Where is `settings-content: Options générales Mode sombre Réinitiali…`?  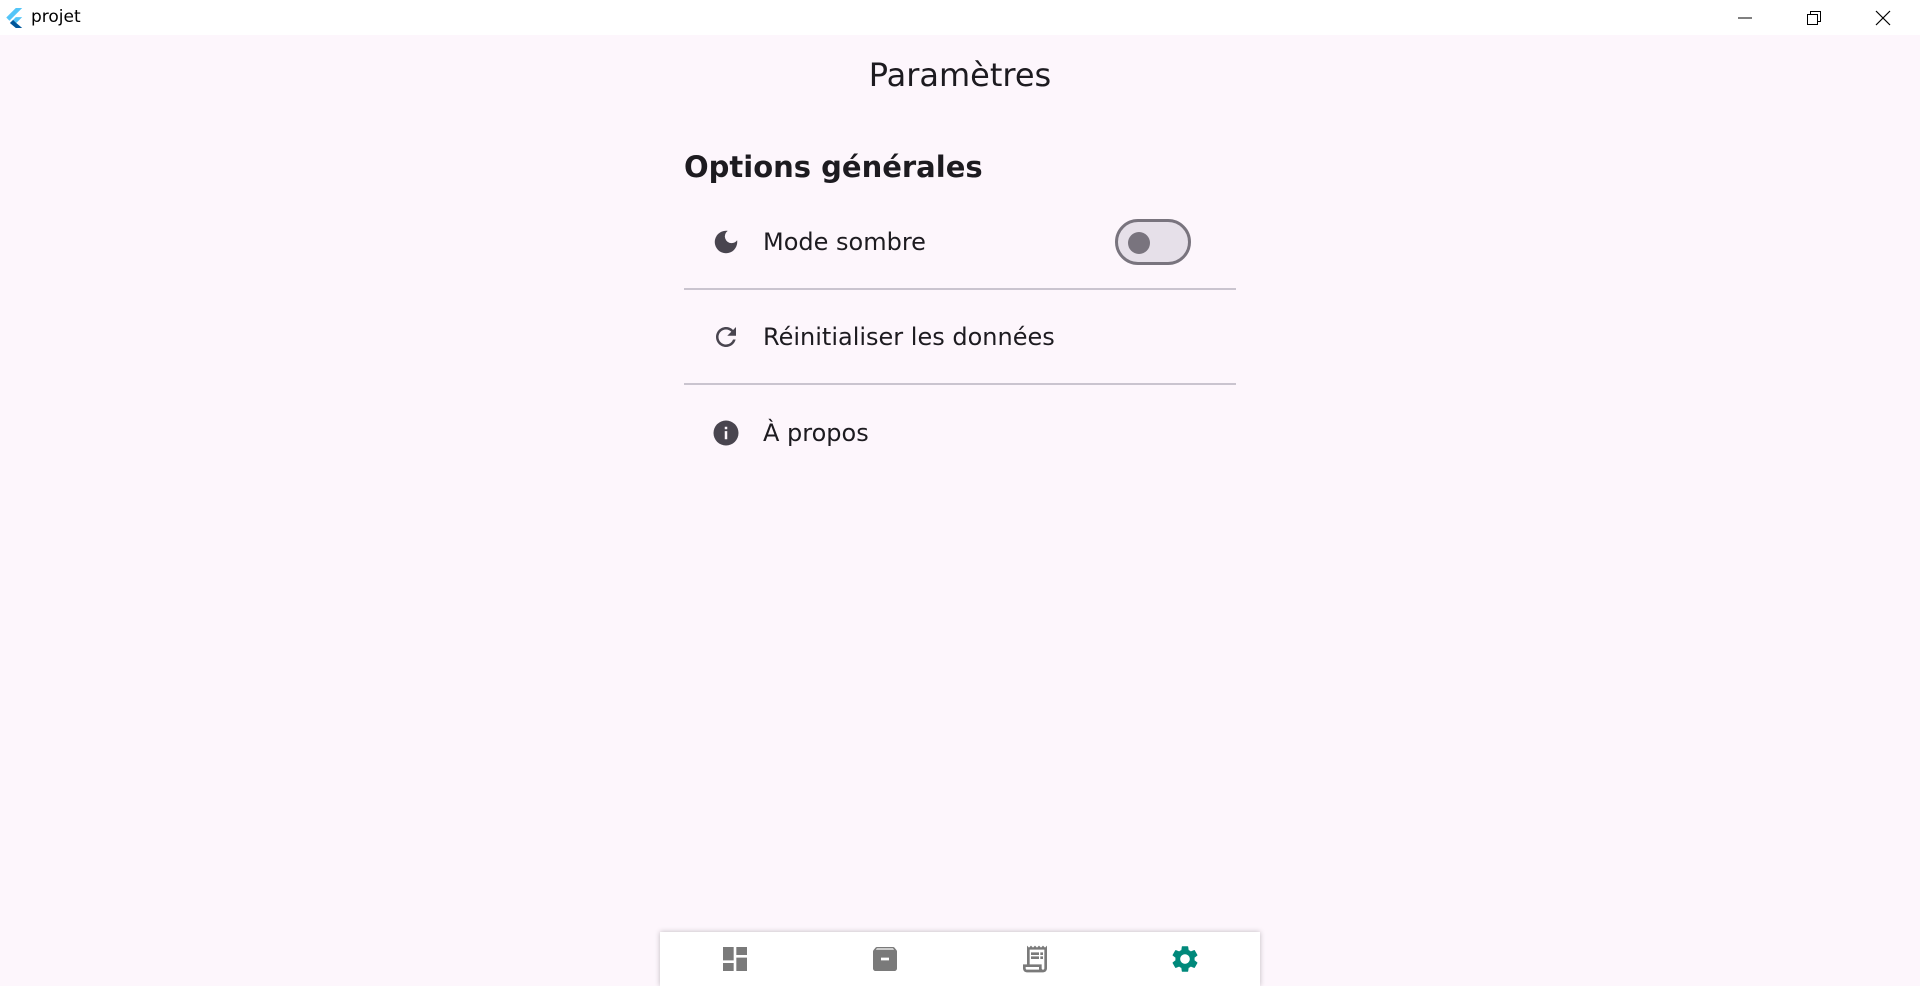
settings-content: Options générales Mode sombre Réinitiali… is located at coordinates (960, 313).